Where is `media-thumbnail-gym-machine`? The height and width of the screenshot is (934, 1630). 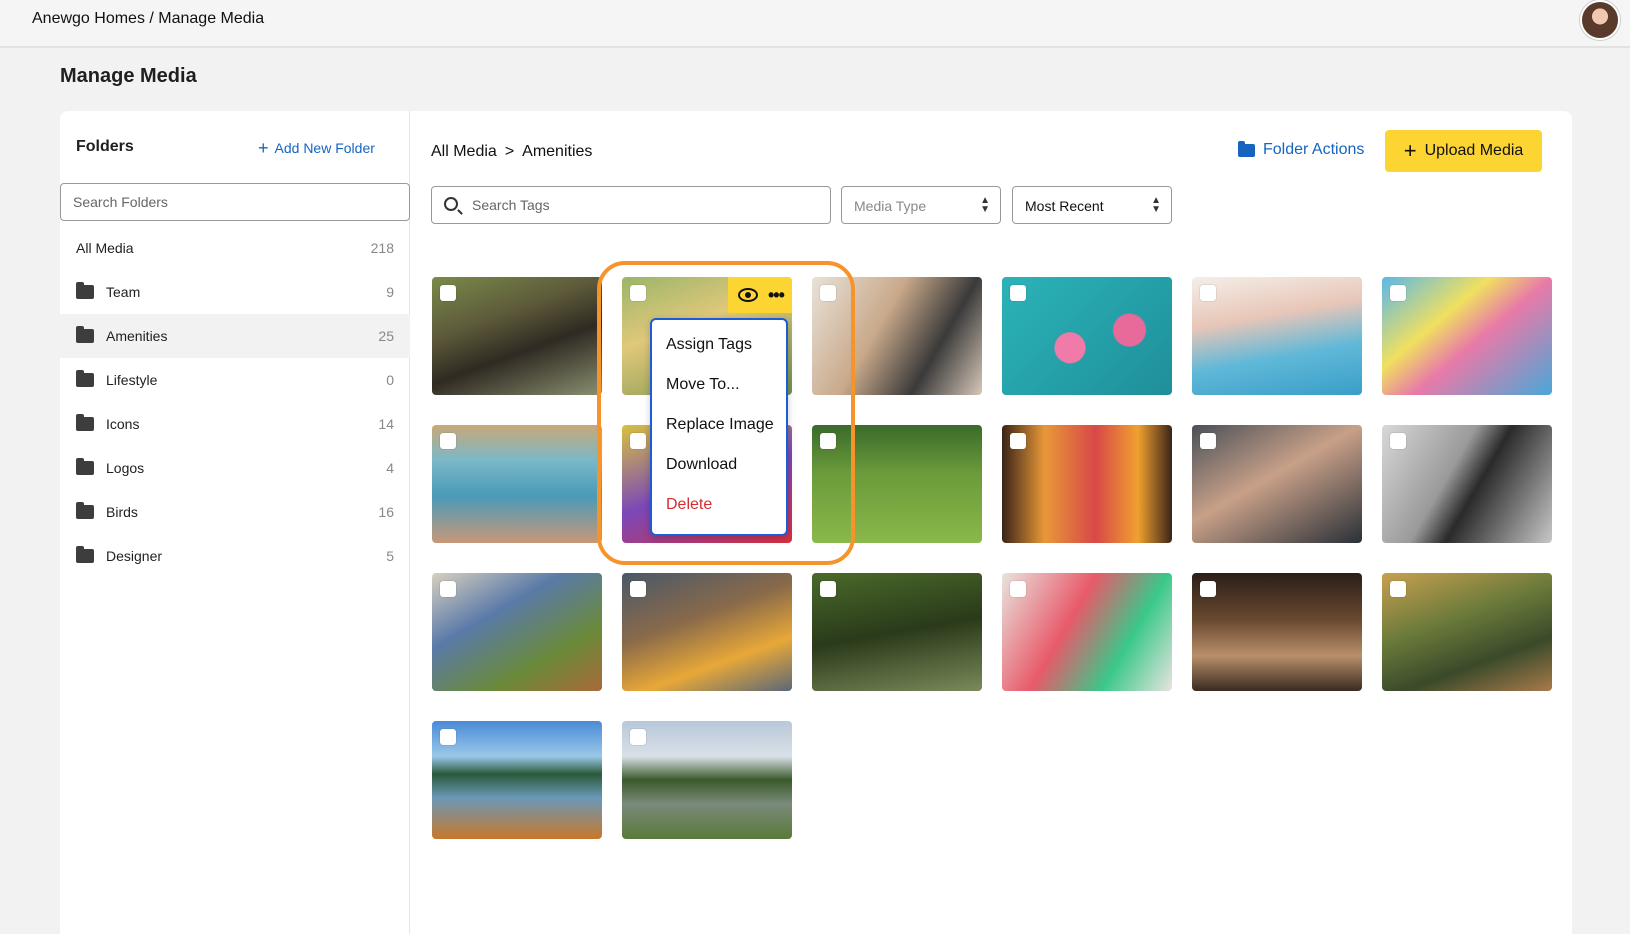 media-thumbnail-gym-machine is located at coordinates (1467, 484).